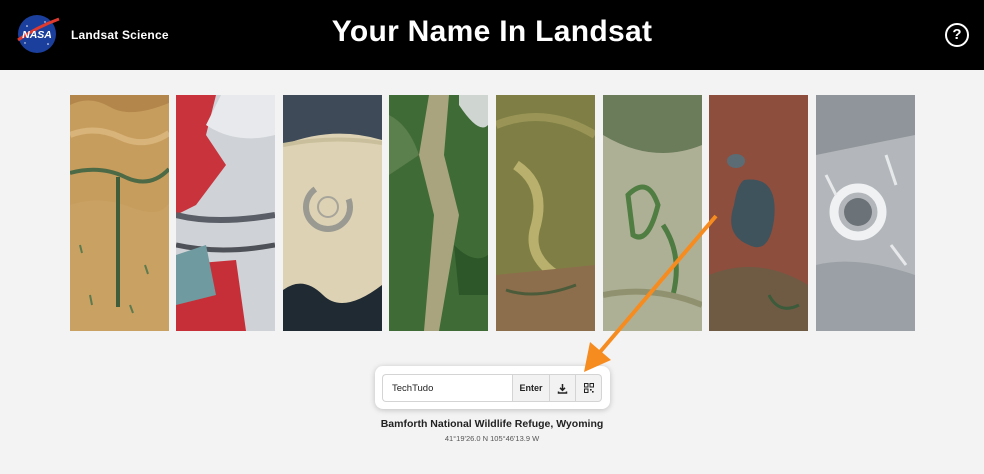 Image resolution: width=984 pixels, height=474 pixels. What do you see at coordinates (531, 388) in the screenshot?
I see `enter-button: Enter` at bounding box center [531, 388].